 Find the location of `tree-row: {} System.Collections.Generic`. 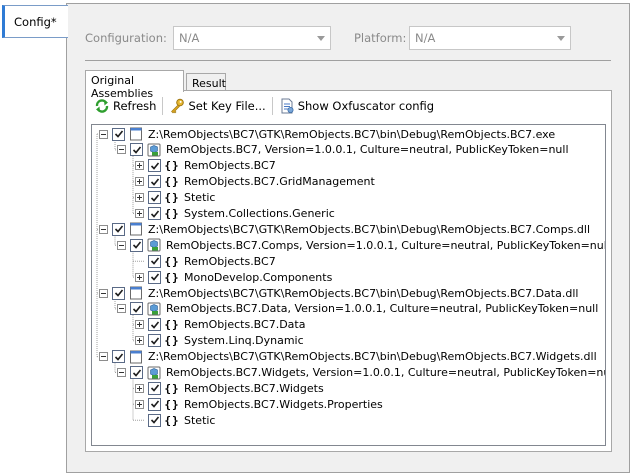

tree-row: {} System.Collections.Generic is located at coordinates (235, 214).